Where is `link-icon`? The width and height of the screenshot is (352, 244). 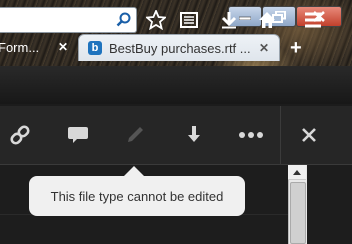 link-icon is located at coordinates (20, 135).